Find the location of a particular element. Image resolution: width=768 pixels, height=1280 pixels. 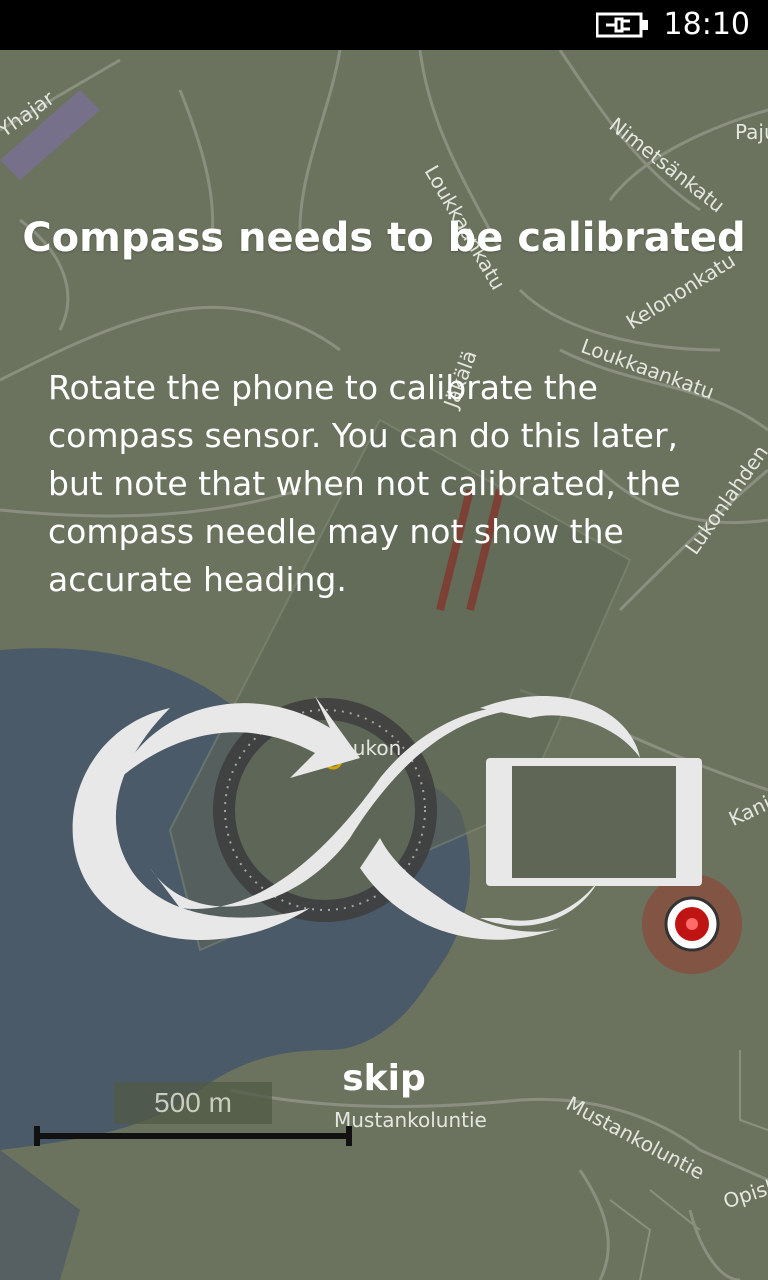

clock: 18:10 is located at coordinates (706, 24).